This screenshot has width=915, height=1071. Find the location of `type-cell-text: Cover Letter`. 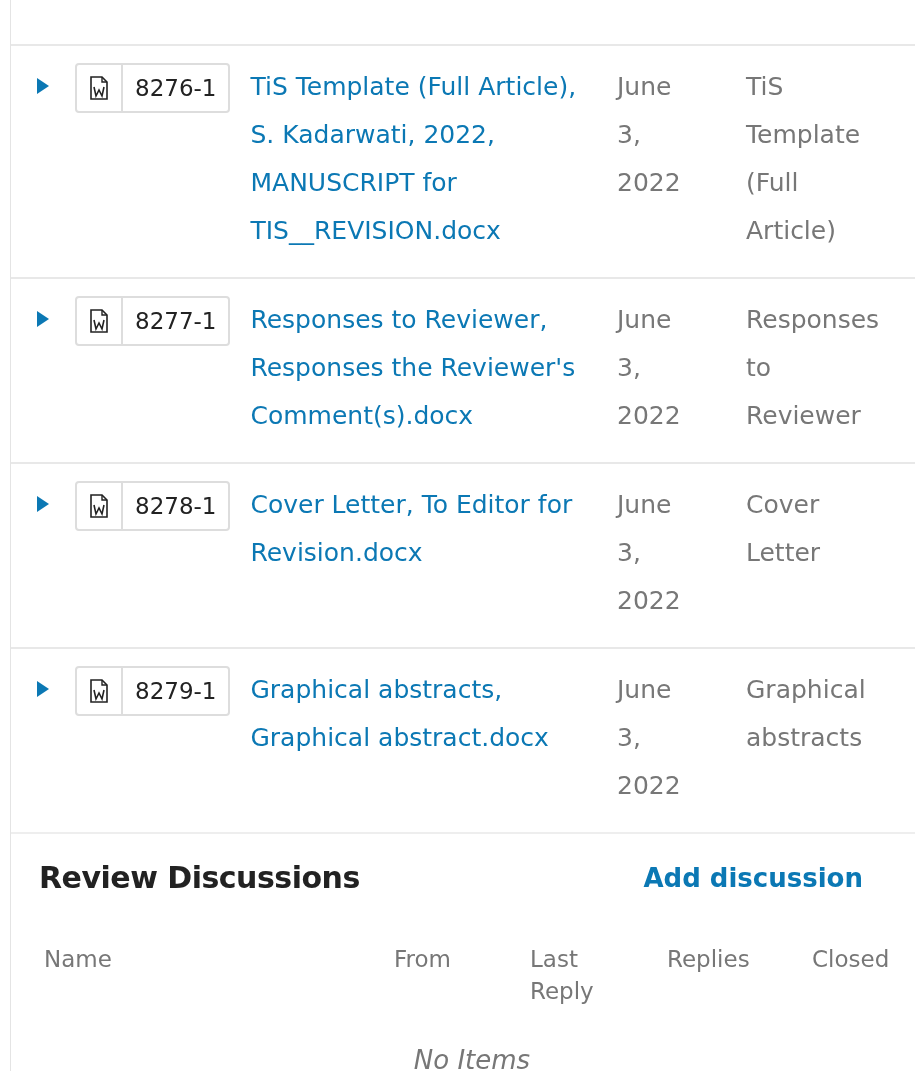

type-cell-text: Cover Letter is located at coordinates (784, 529).